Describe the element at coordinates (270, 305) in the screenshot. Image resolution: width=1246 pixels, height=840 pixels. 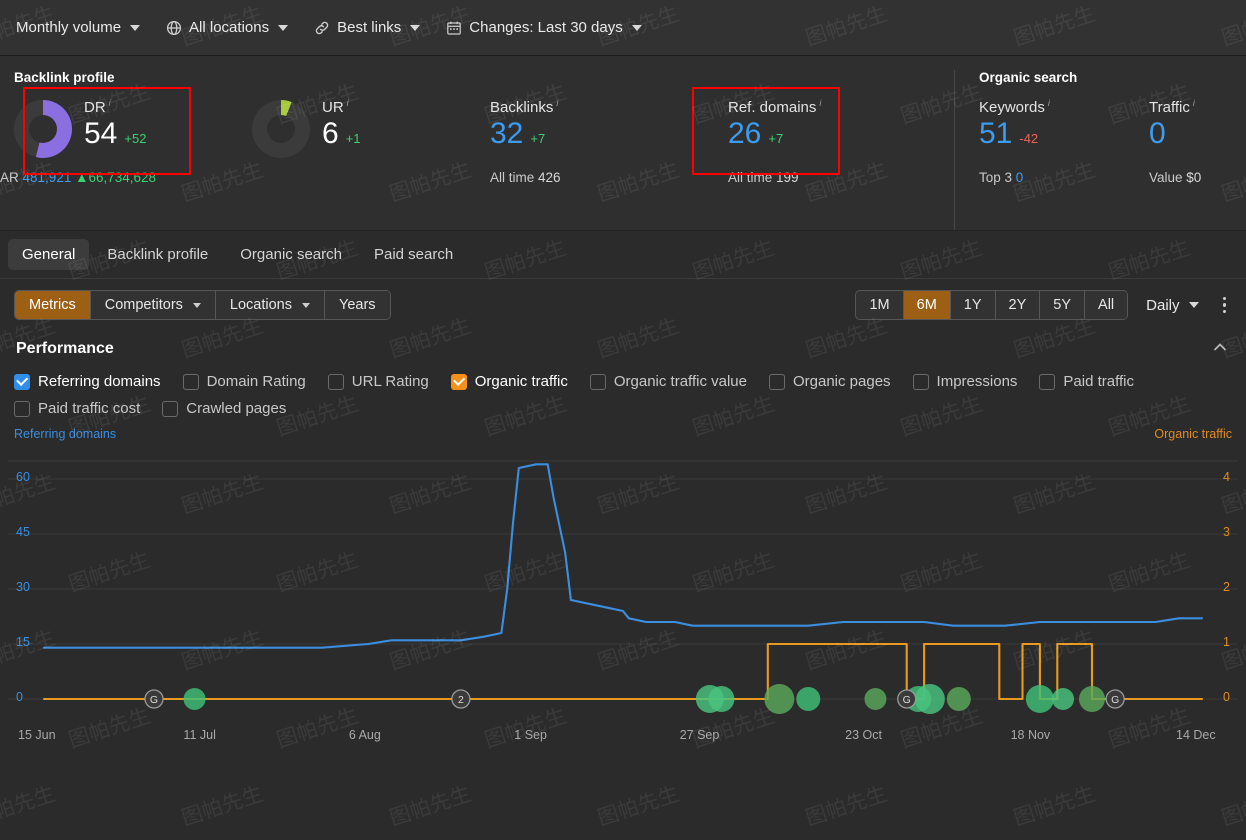
I see `segbtn-locations: Locations` at that location.